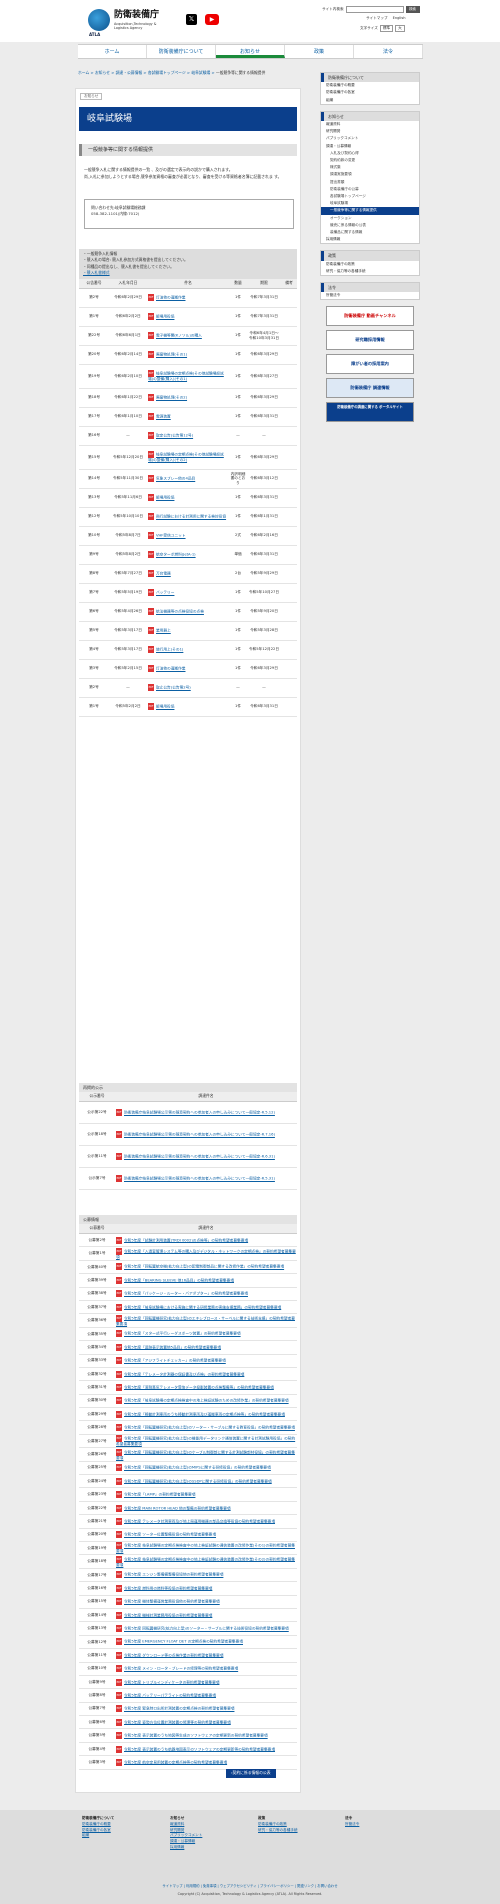 This screenshot has height=1904, width=500. Describe the element at coordinates (370, 196) in the screenshot. I see `side-subitem: 各試験場トップページ` at that location.